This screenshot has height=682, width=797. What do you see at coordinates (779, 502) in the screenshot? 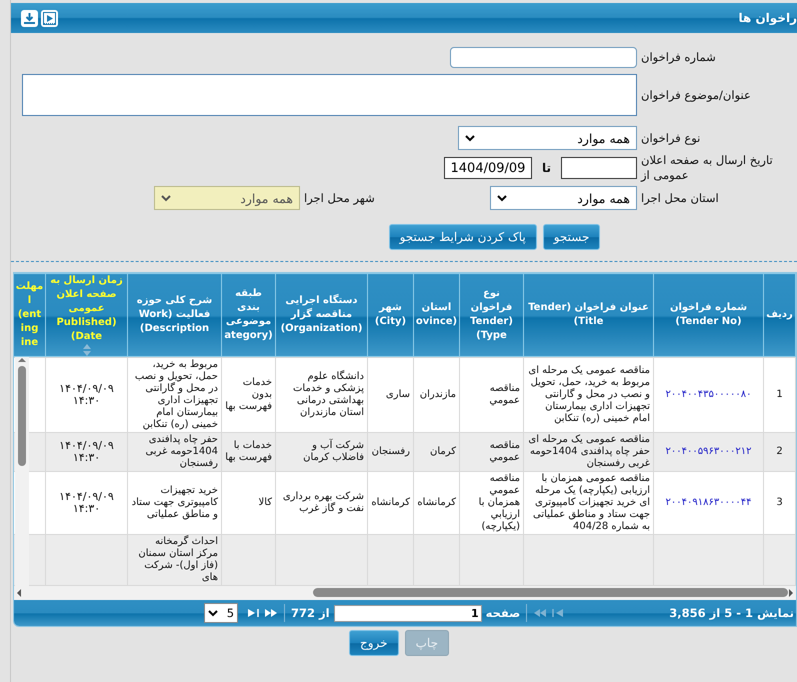
I see `row-number: 3` at bounding box center [779, 502].